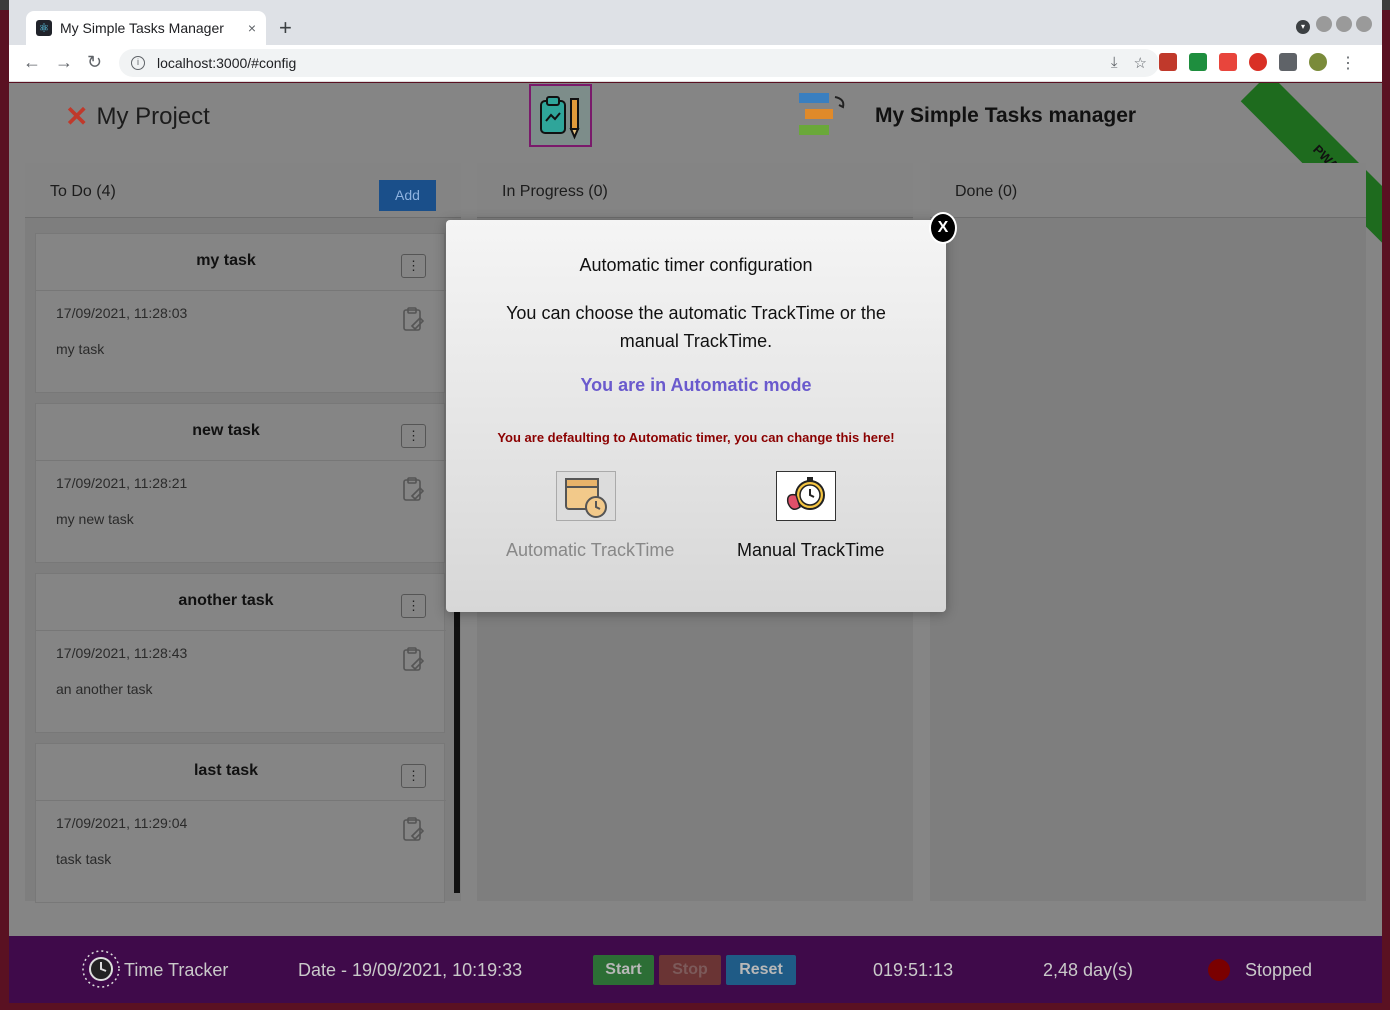 This screenshot has height=1010, width=1390. Describe the element at coordinates (822, 114) in the screenshot. I see `task-stack-icon` at that location.